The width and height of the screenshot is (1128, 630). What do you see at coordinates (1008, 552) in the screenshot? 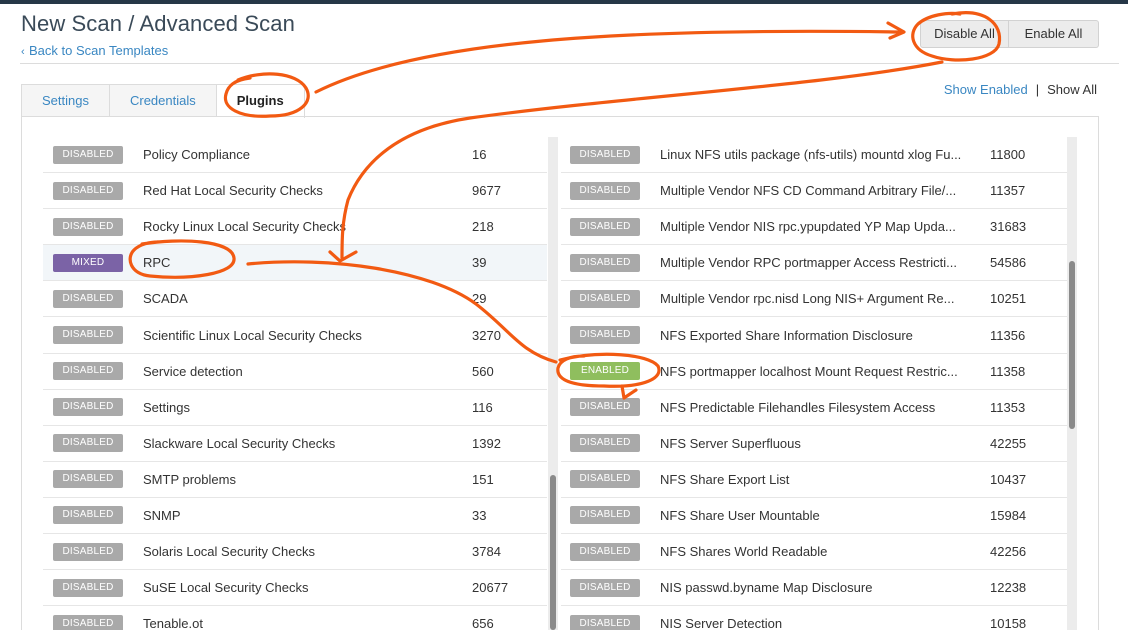
I see `plugin-id: 42256` at bounding box center [1008, 552].